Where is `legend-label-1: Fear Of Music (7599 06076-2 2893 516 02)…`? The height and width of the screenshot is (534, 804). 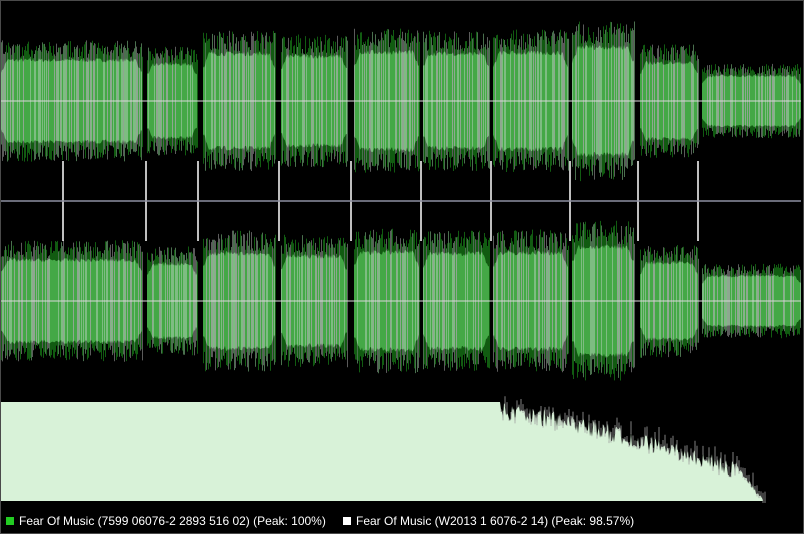
legend-label-1: Fear Of Music (7599 06076-2 2893 516 02)… is located at coordinates (172, 521).